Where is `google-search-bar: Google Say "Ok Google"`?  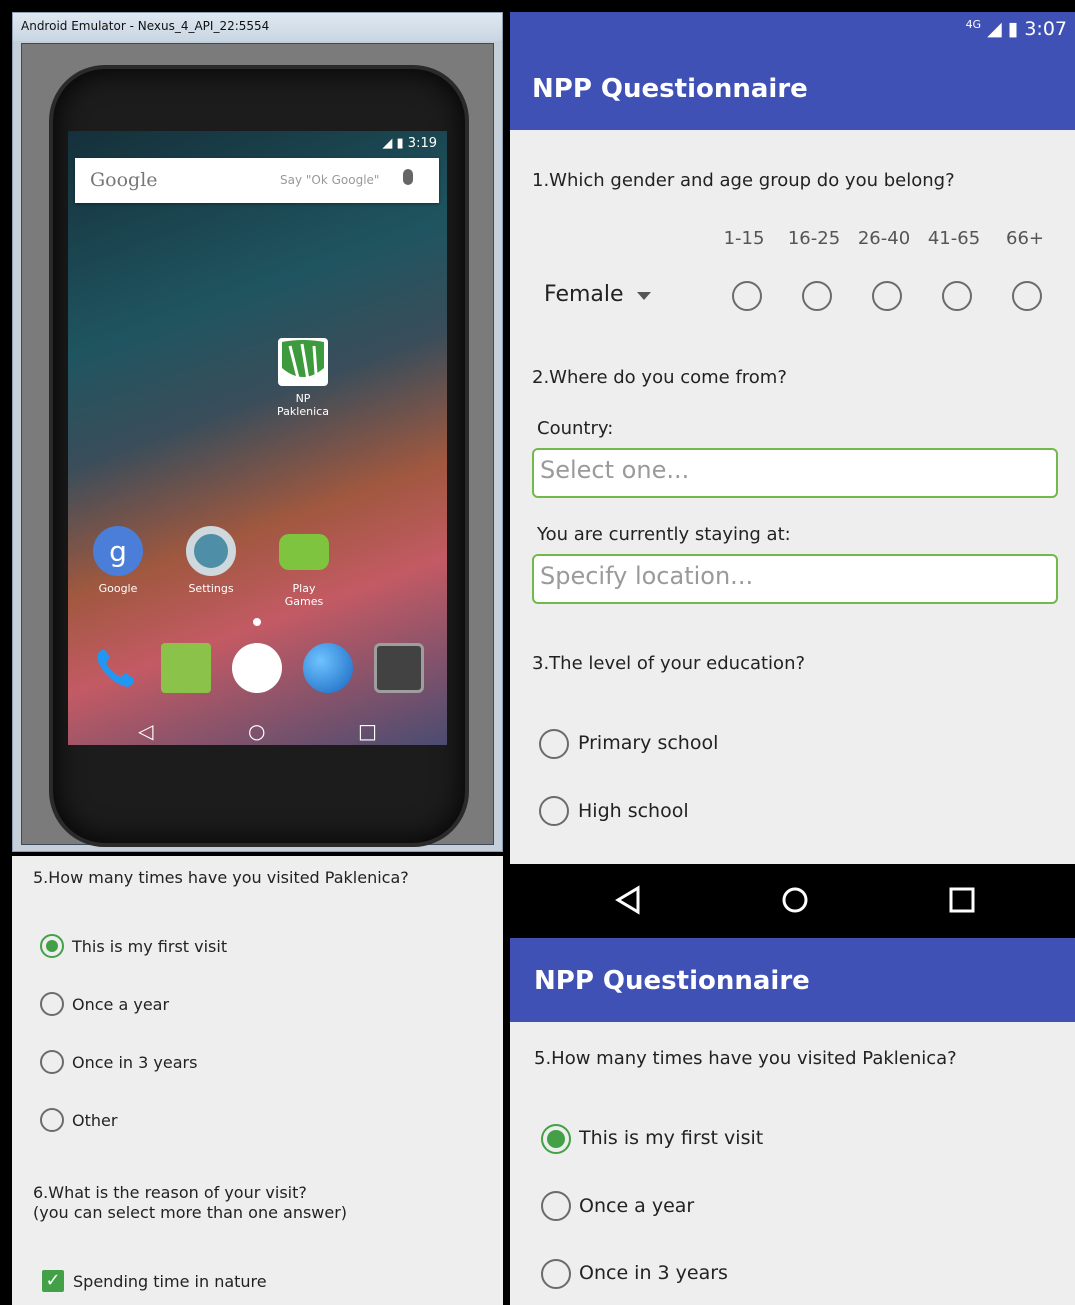
google-search-bar: Google Say "Ok Google" is located at coordinates (257, 180).